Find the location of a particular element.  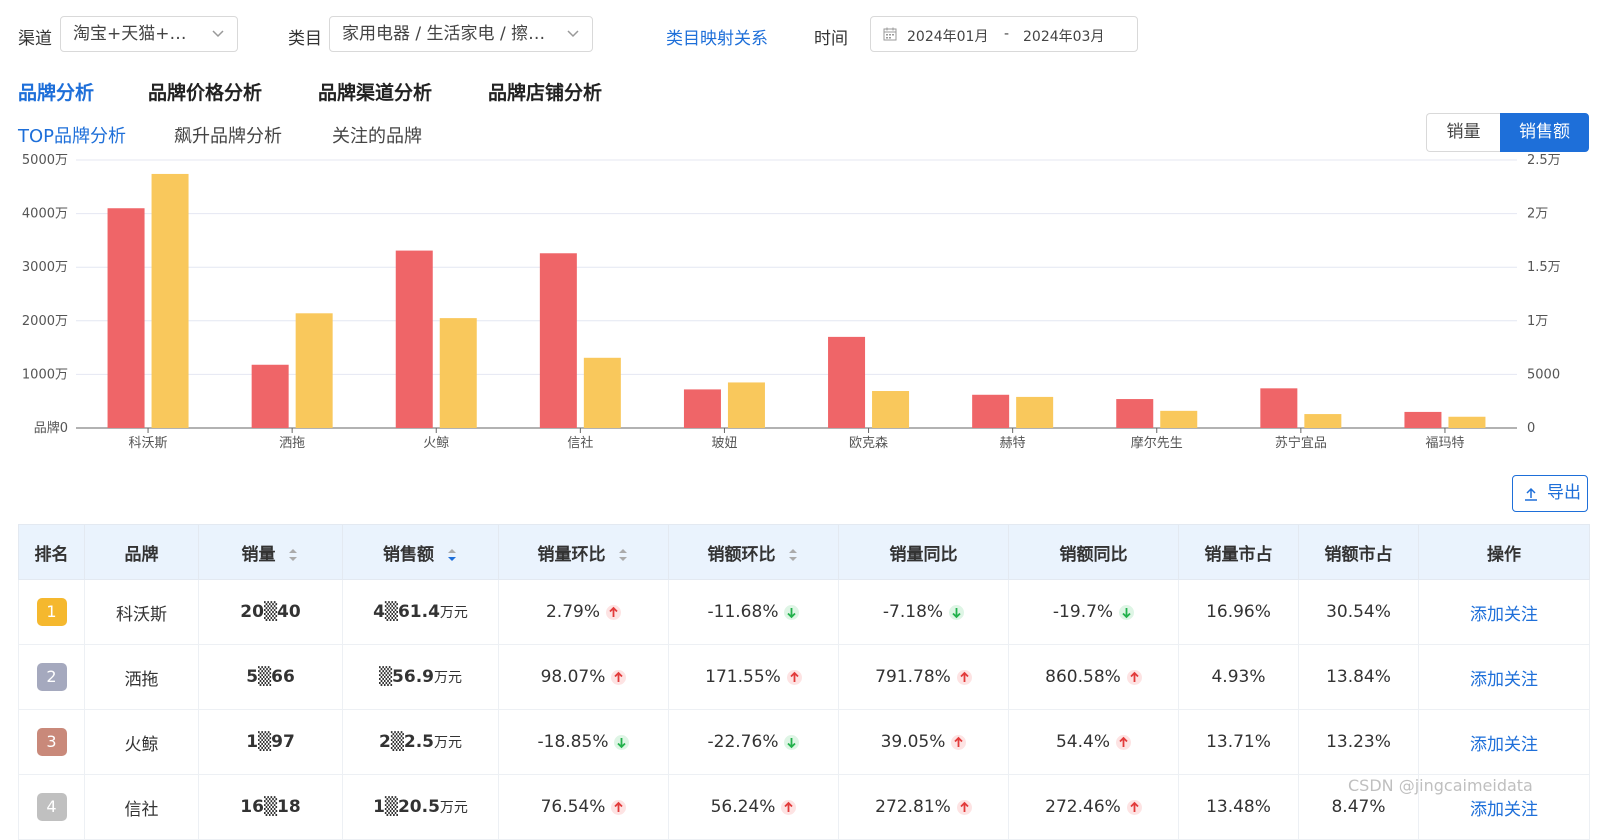

volume-cell: 5▒66 is located at coordinates (270, 677).